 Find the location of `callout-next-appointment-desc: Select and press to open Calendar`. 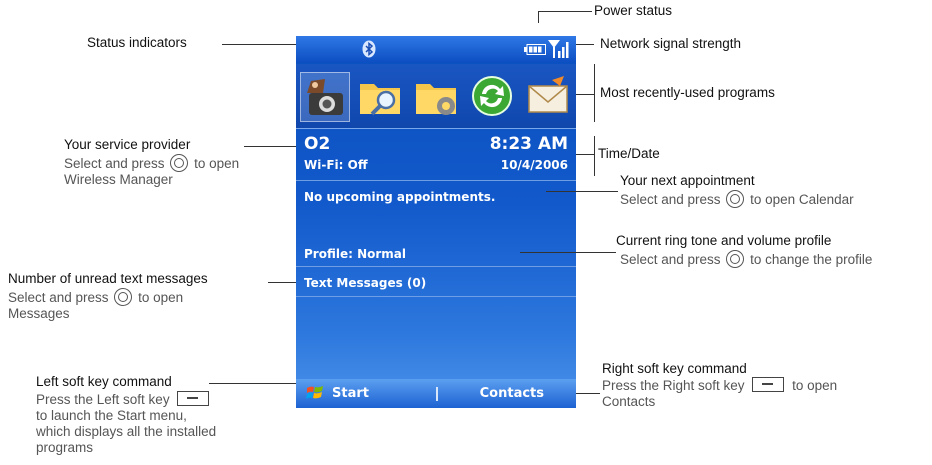

callout-next-appointment-desc: Select and press to open Calendar is located at coordinates (737, 199).